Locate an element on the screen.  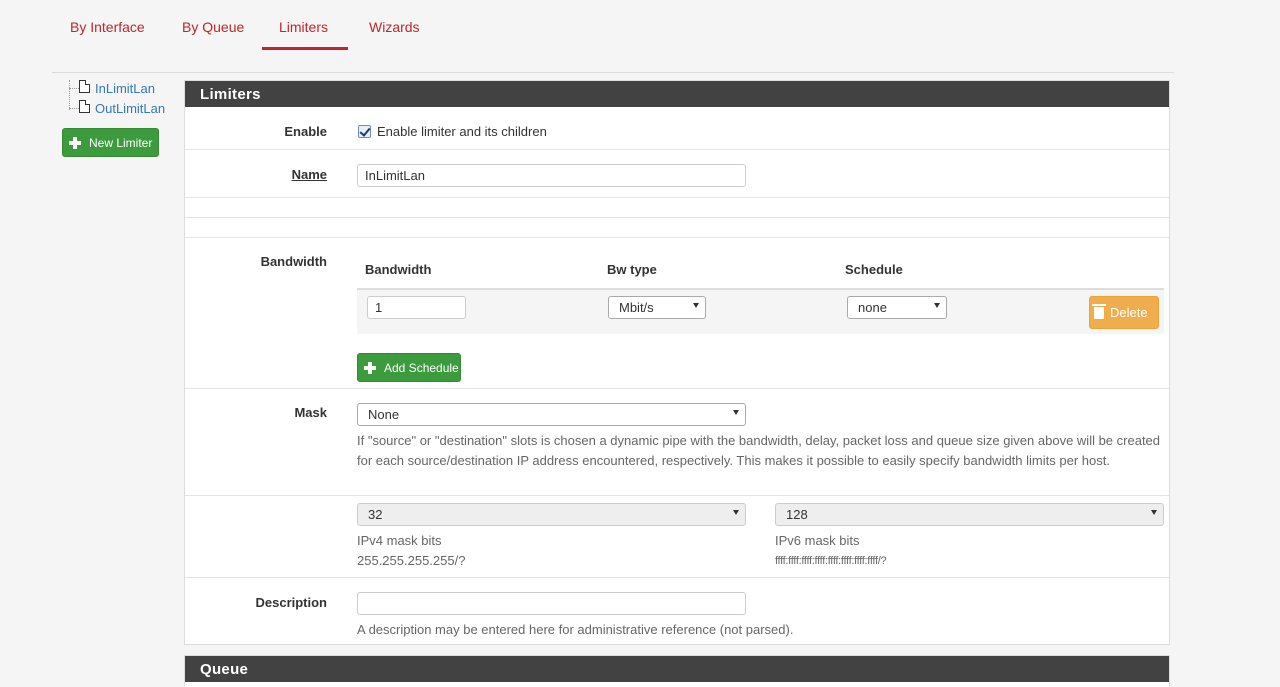
enable-label: Enable is located at coordinates (305, 131).